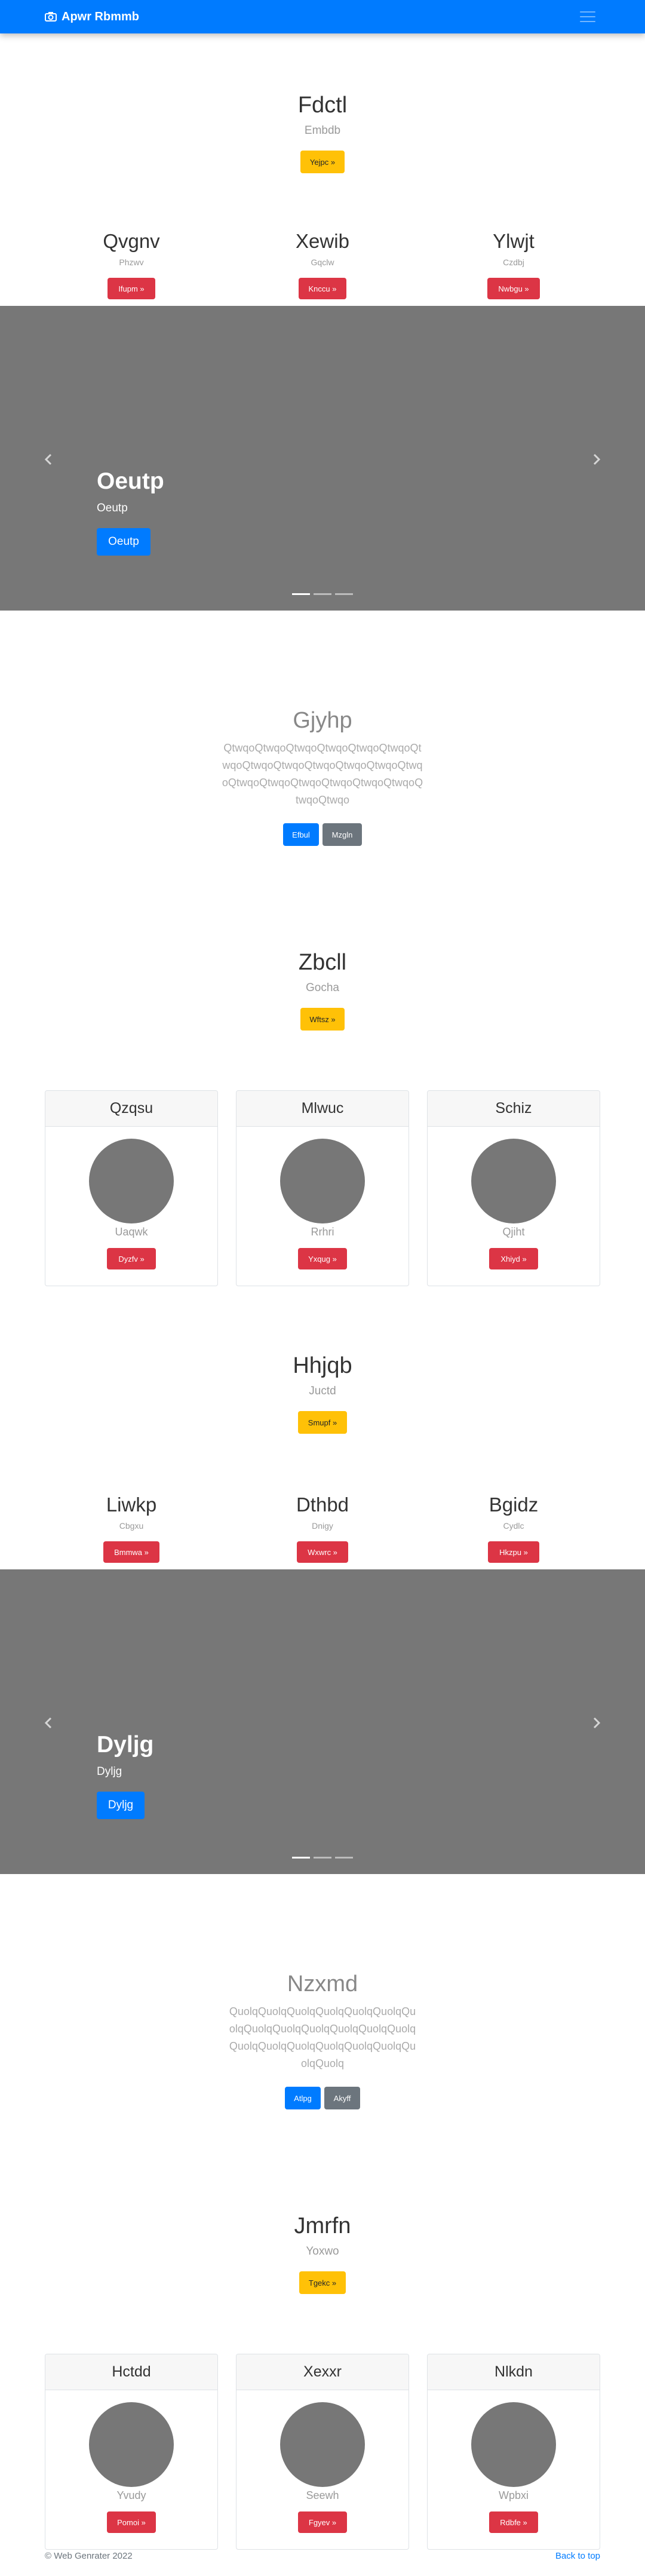 The width and height of the screenshot is (645, 2576). Describe the element at coordinates (303, 2098) in the screenshot. I see `primary-button: Atlpg` at that location.